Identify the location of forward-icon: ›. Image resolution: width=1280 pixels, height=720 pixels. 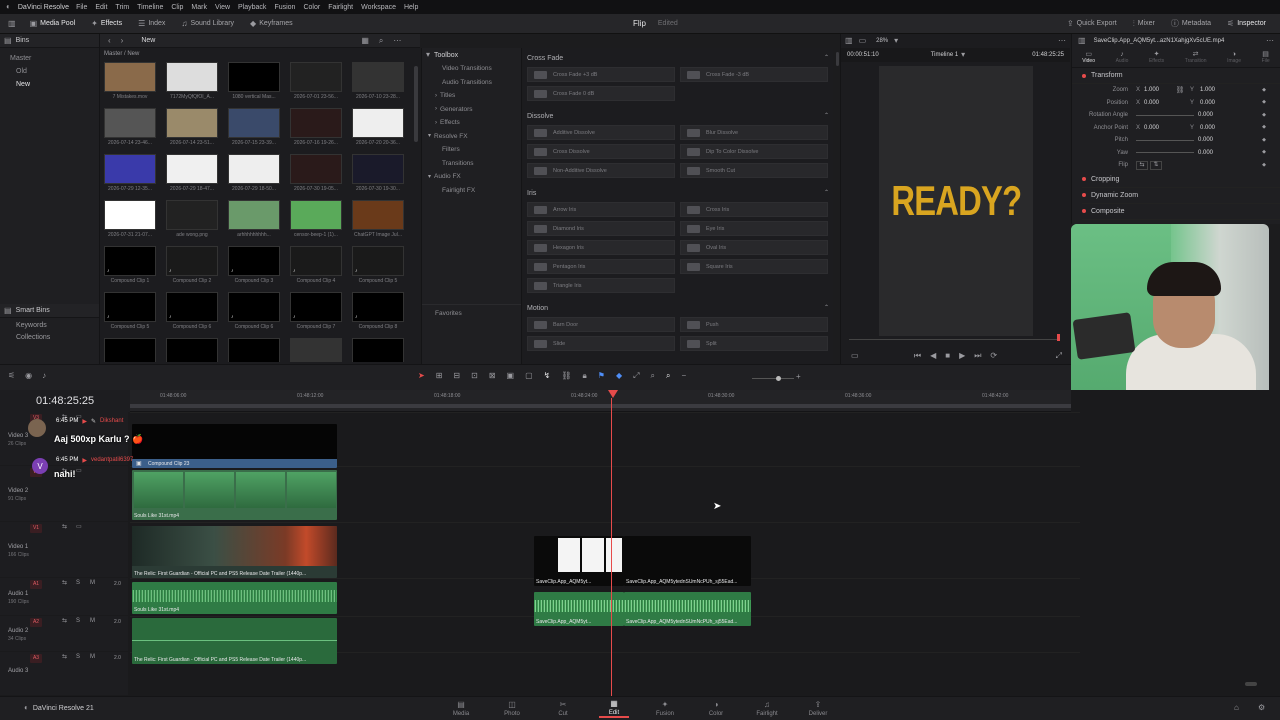
(122, 40).